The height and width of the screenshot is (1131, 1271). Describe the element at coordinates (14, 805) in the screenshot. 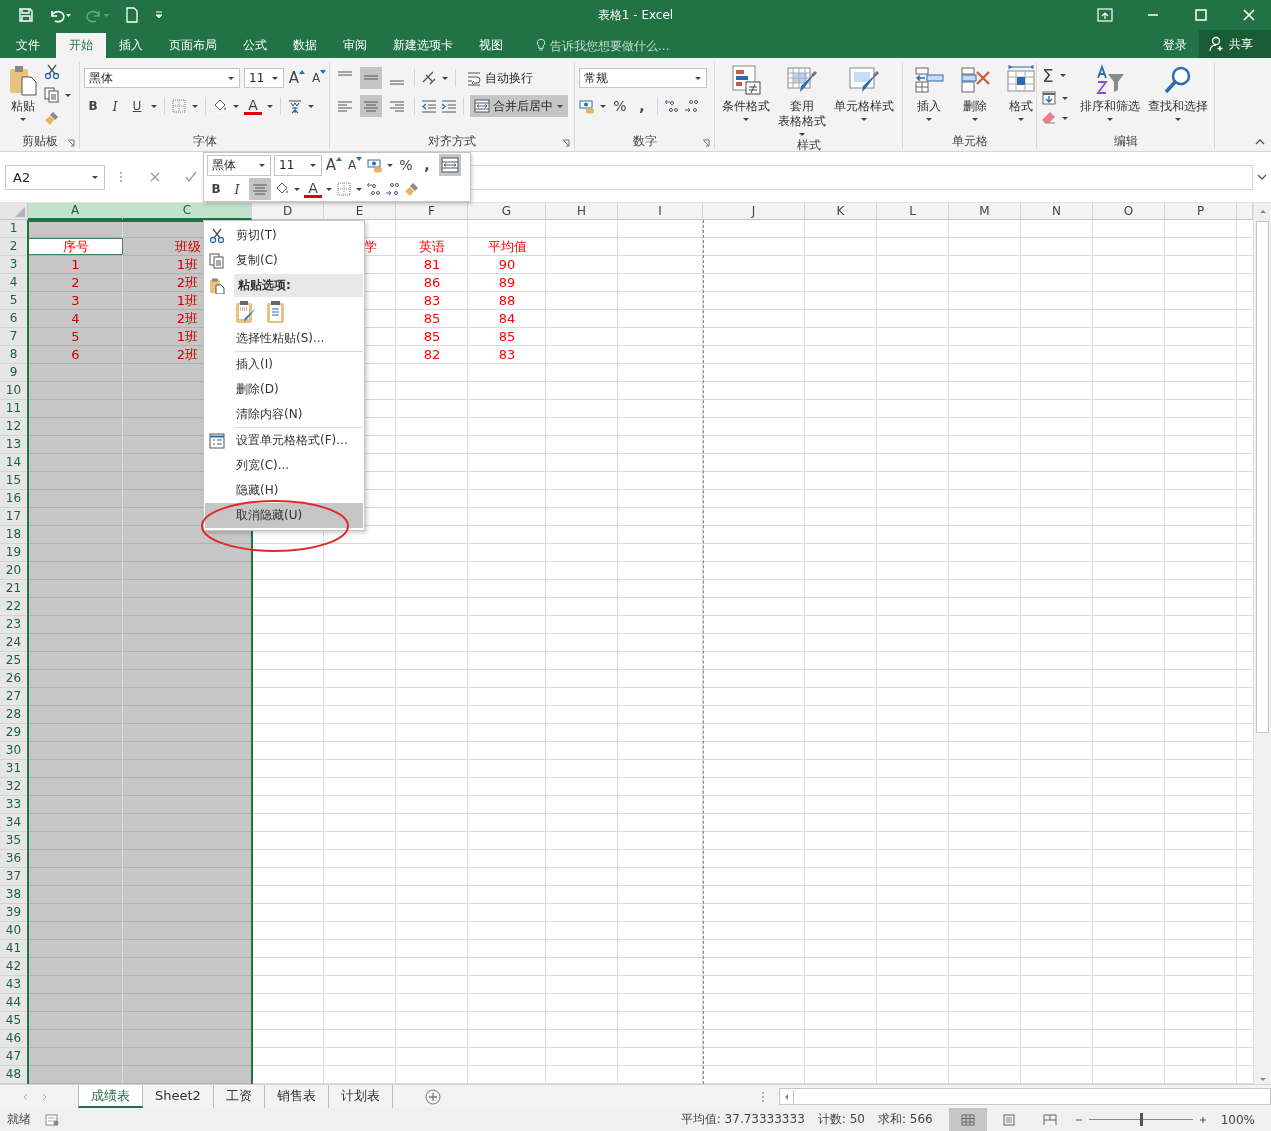

I see `row-header: 33` at that location.